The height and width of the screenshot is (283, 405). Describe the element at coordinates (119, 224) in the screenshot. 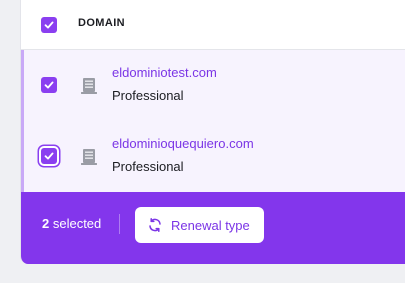

I see `divider` at that location.